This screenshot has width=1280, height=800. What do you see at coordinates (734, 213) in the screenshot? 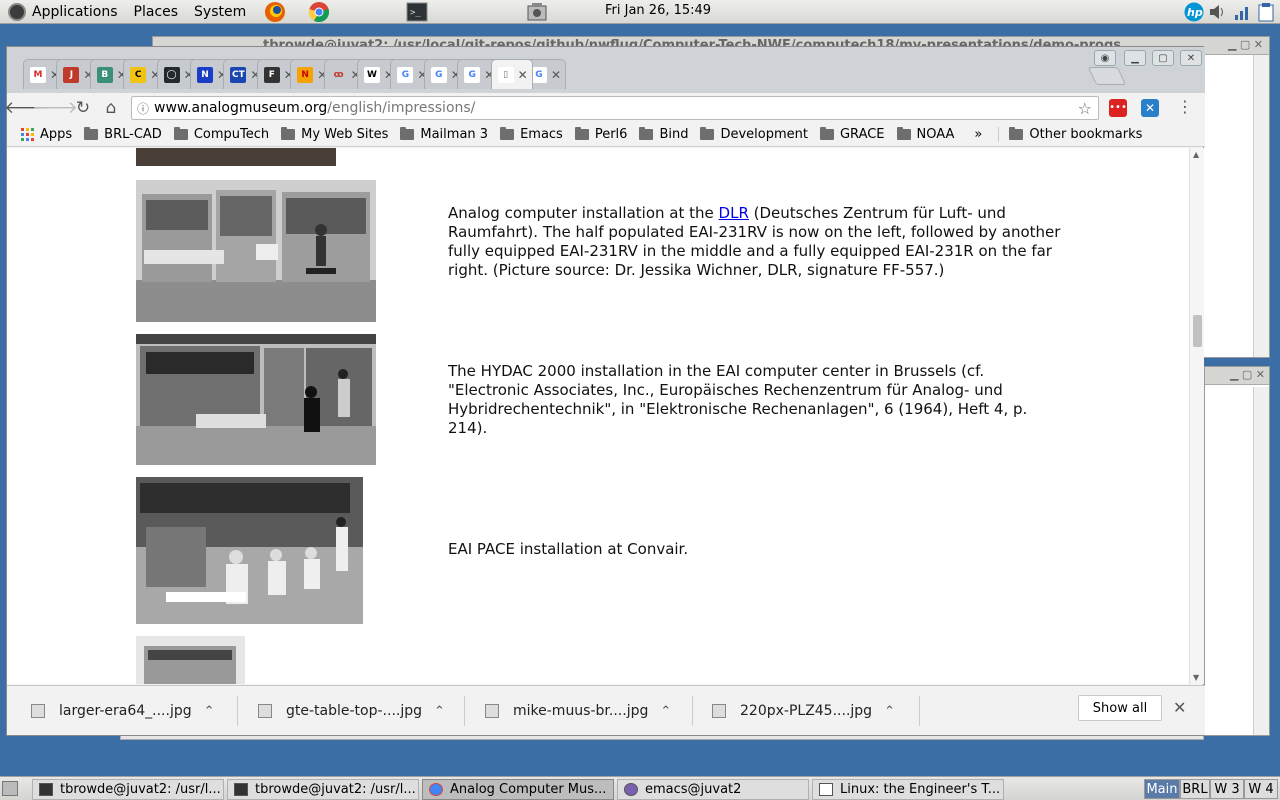
I see `dlr-link: DLR` at bounding box center [734, 213].